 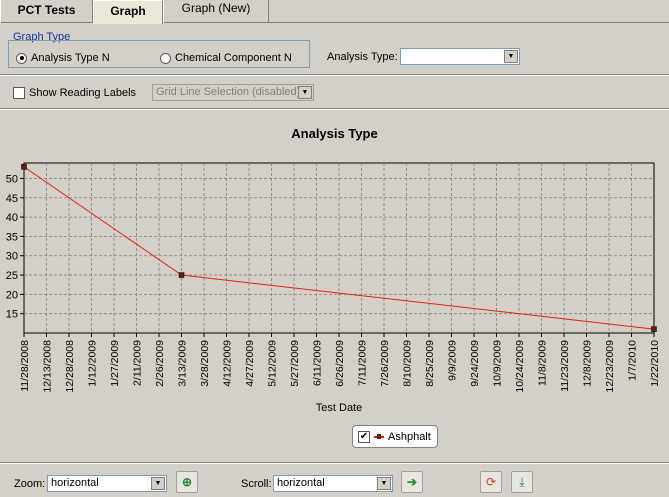 I want to click on grid-line-selection-value: Grid Line Selection (disabled), so click(x=228, y=92).